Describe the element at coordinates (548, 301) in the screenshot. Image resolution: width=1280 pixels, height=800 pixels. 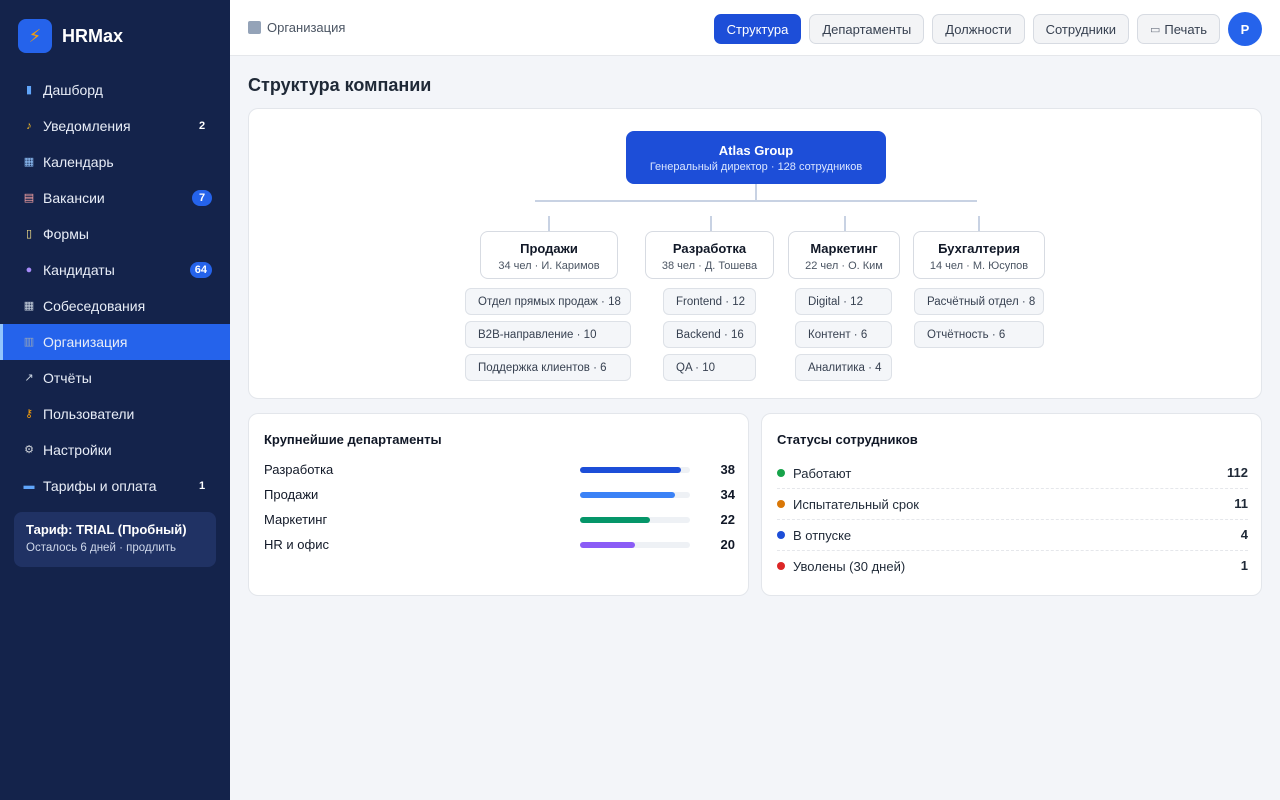
I see `unit-node: Отдел прямых продаж · 18` at that location.